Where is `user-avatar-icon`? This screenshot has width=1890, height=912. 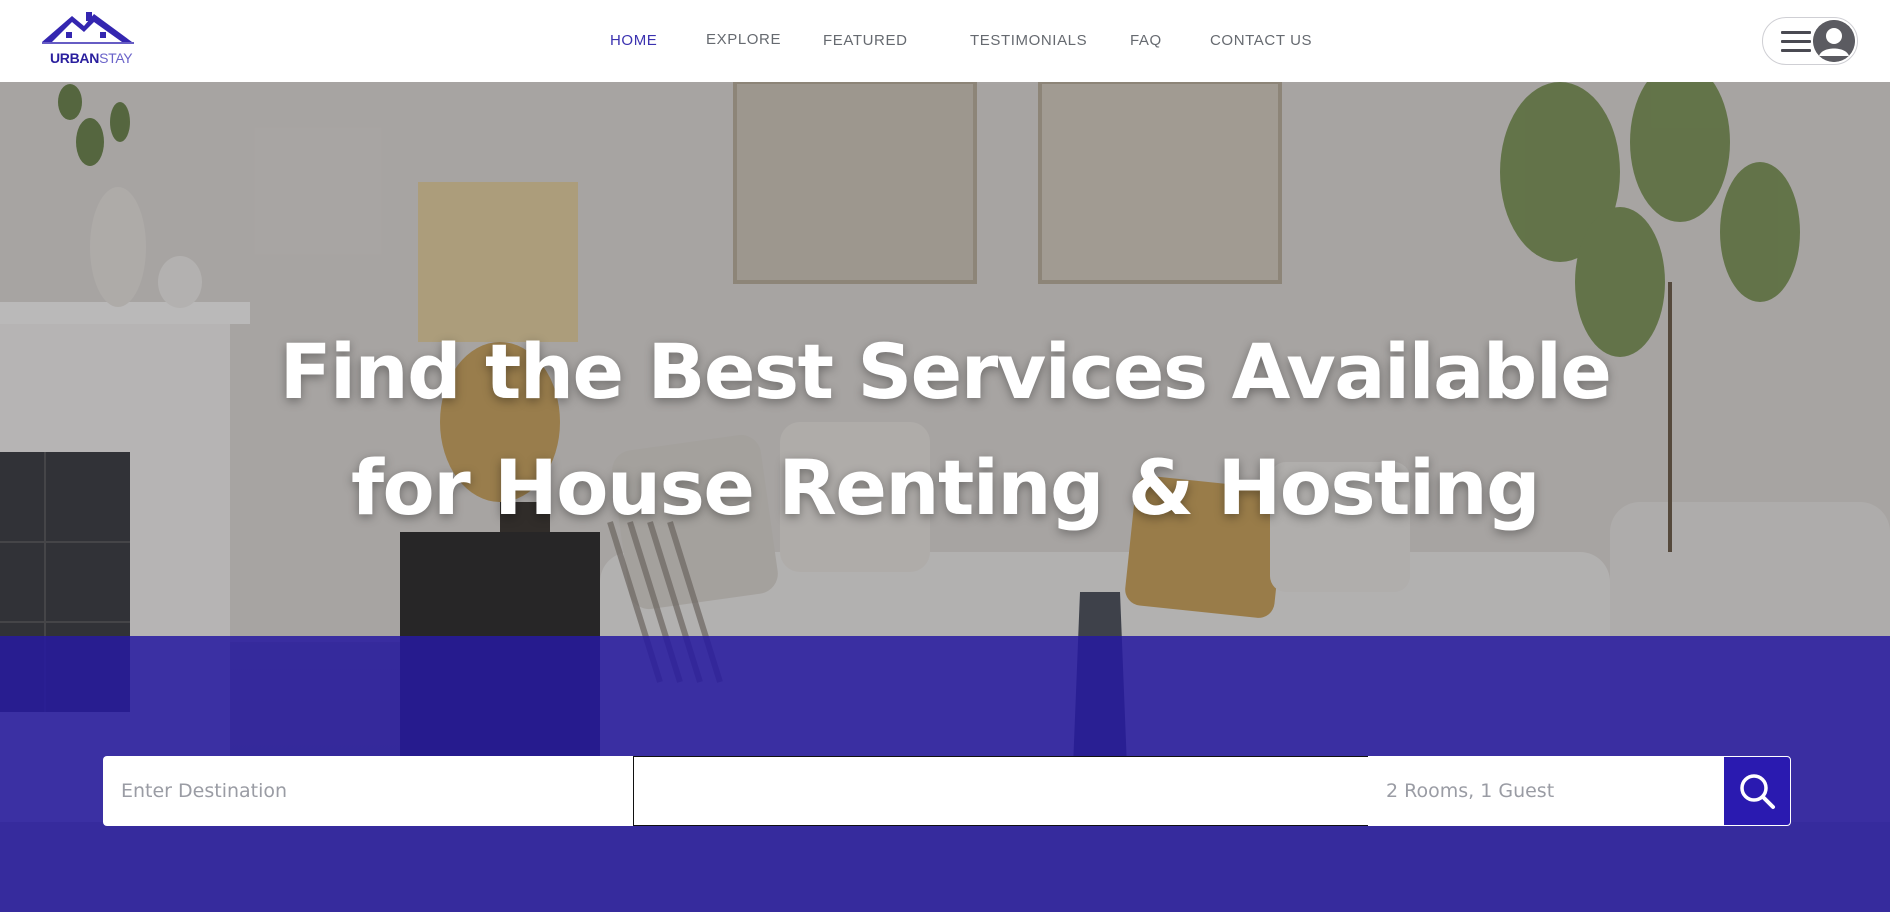
user-avatar-icon is located at coordinates (1834, 41).